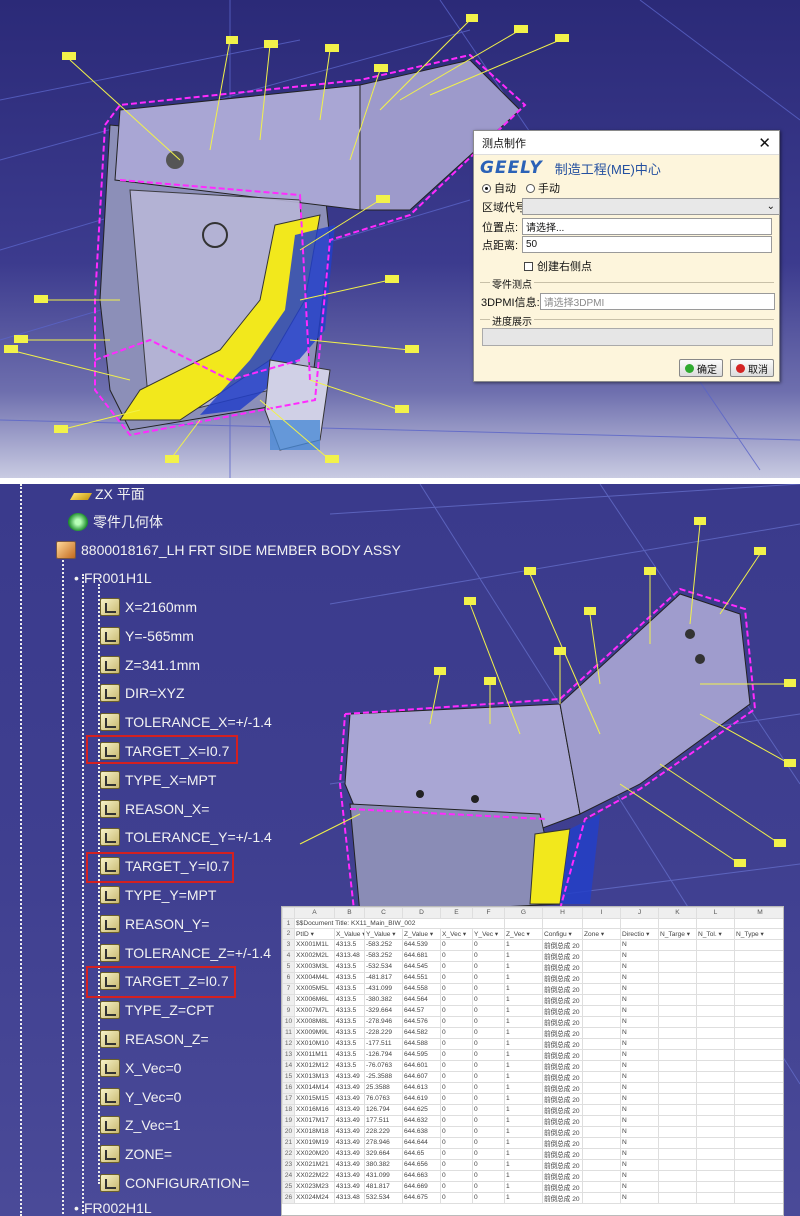 This screenshot has width=800, height=1216. I want to click on table-cell: Z_Vec ▾, so click(523, 934).